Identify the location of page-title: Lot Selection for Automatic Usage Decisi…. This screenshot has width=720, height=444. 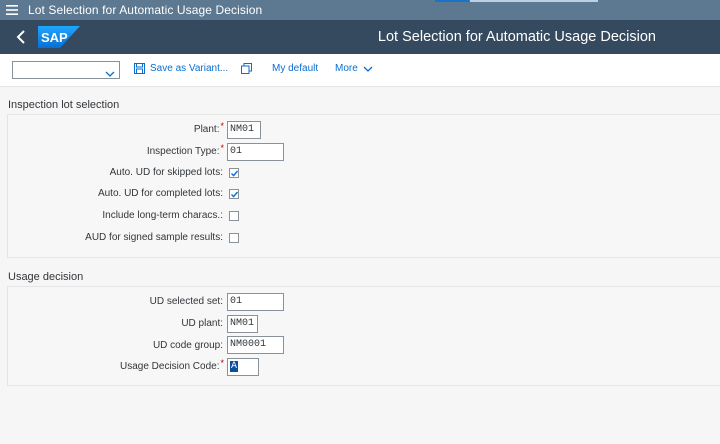
(516, 37).